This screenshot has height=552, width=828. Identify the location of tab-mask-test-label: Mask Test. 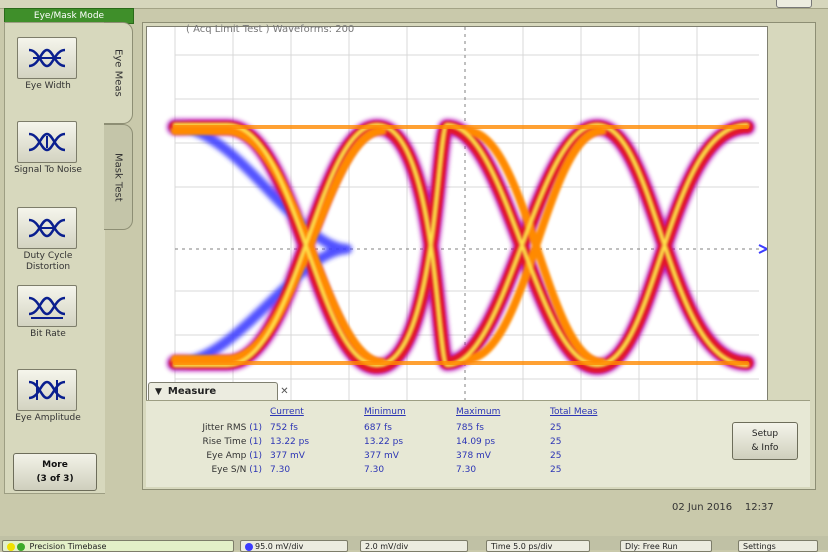
(118, 177).